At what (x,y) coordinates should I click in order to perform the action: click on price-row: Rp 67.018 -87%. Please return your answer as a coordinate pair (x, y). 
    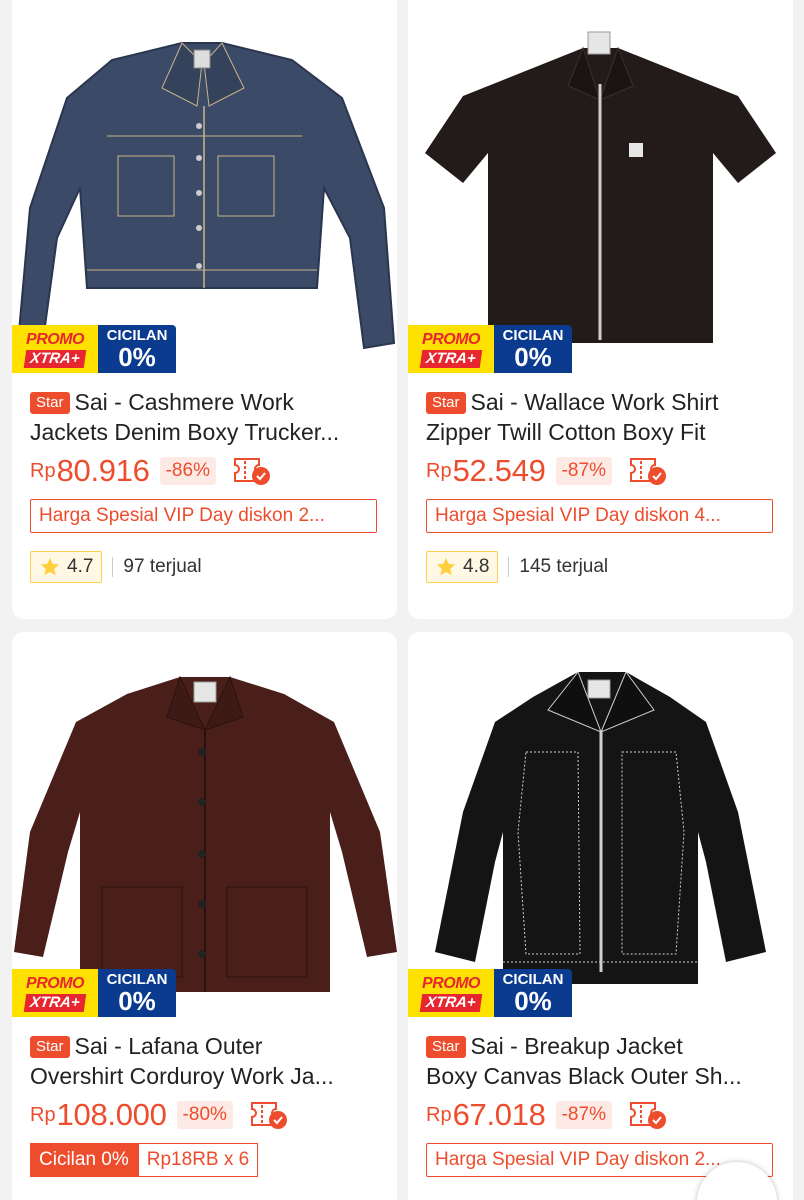
    Looking at the image, I should click on (600, 1115).